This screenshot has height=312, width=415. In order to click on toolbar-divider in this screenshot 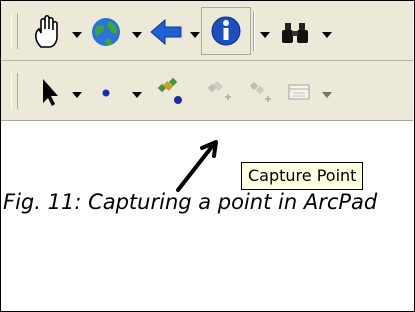, I will do `click(254, 31)`.